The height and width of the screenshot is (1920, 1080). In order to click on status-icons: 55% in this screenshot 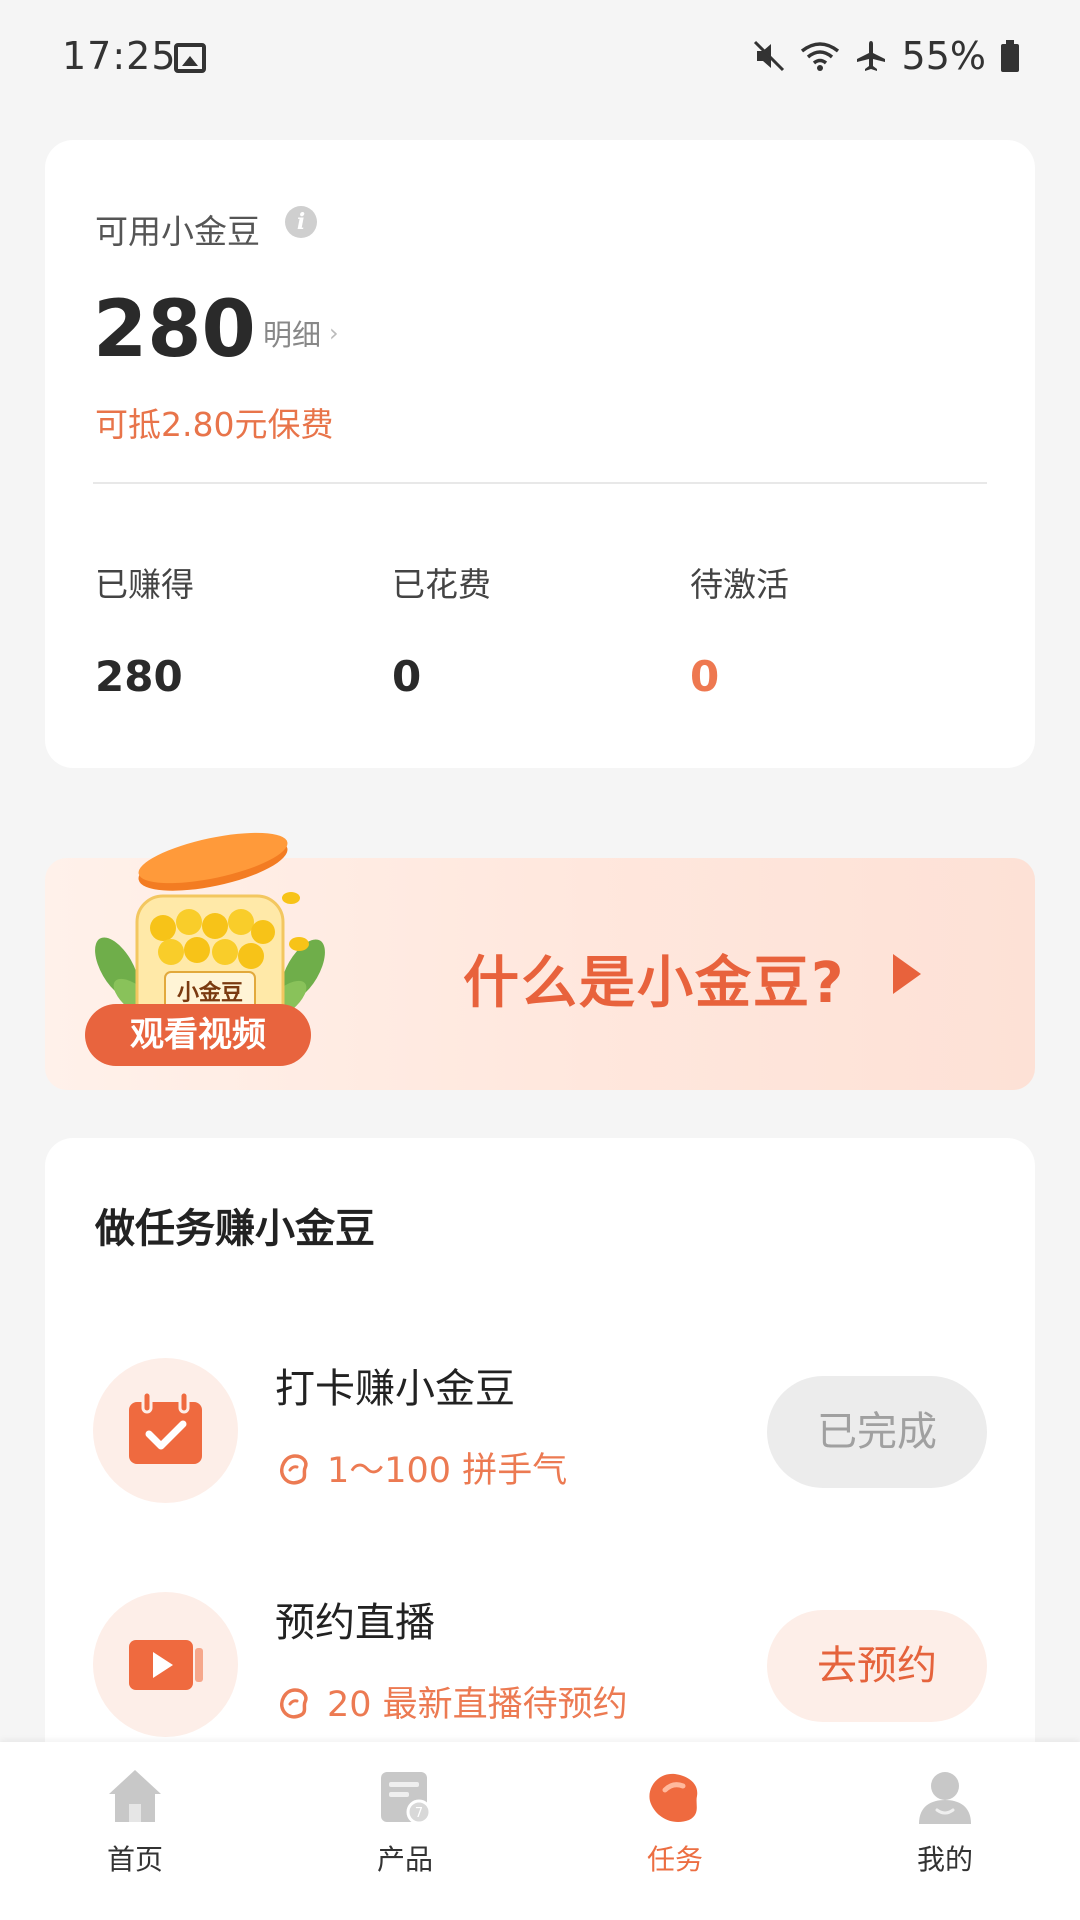, I will do `click(886, 56)`.